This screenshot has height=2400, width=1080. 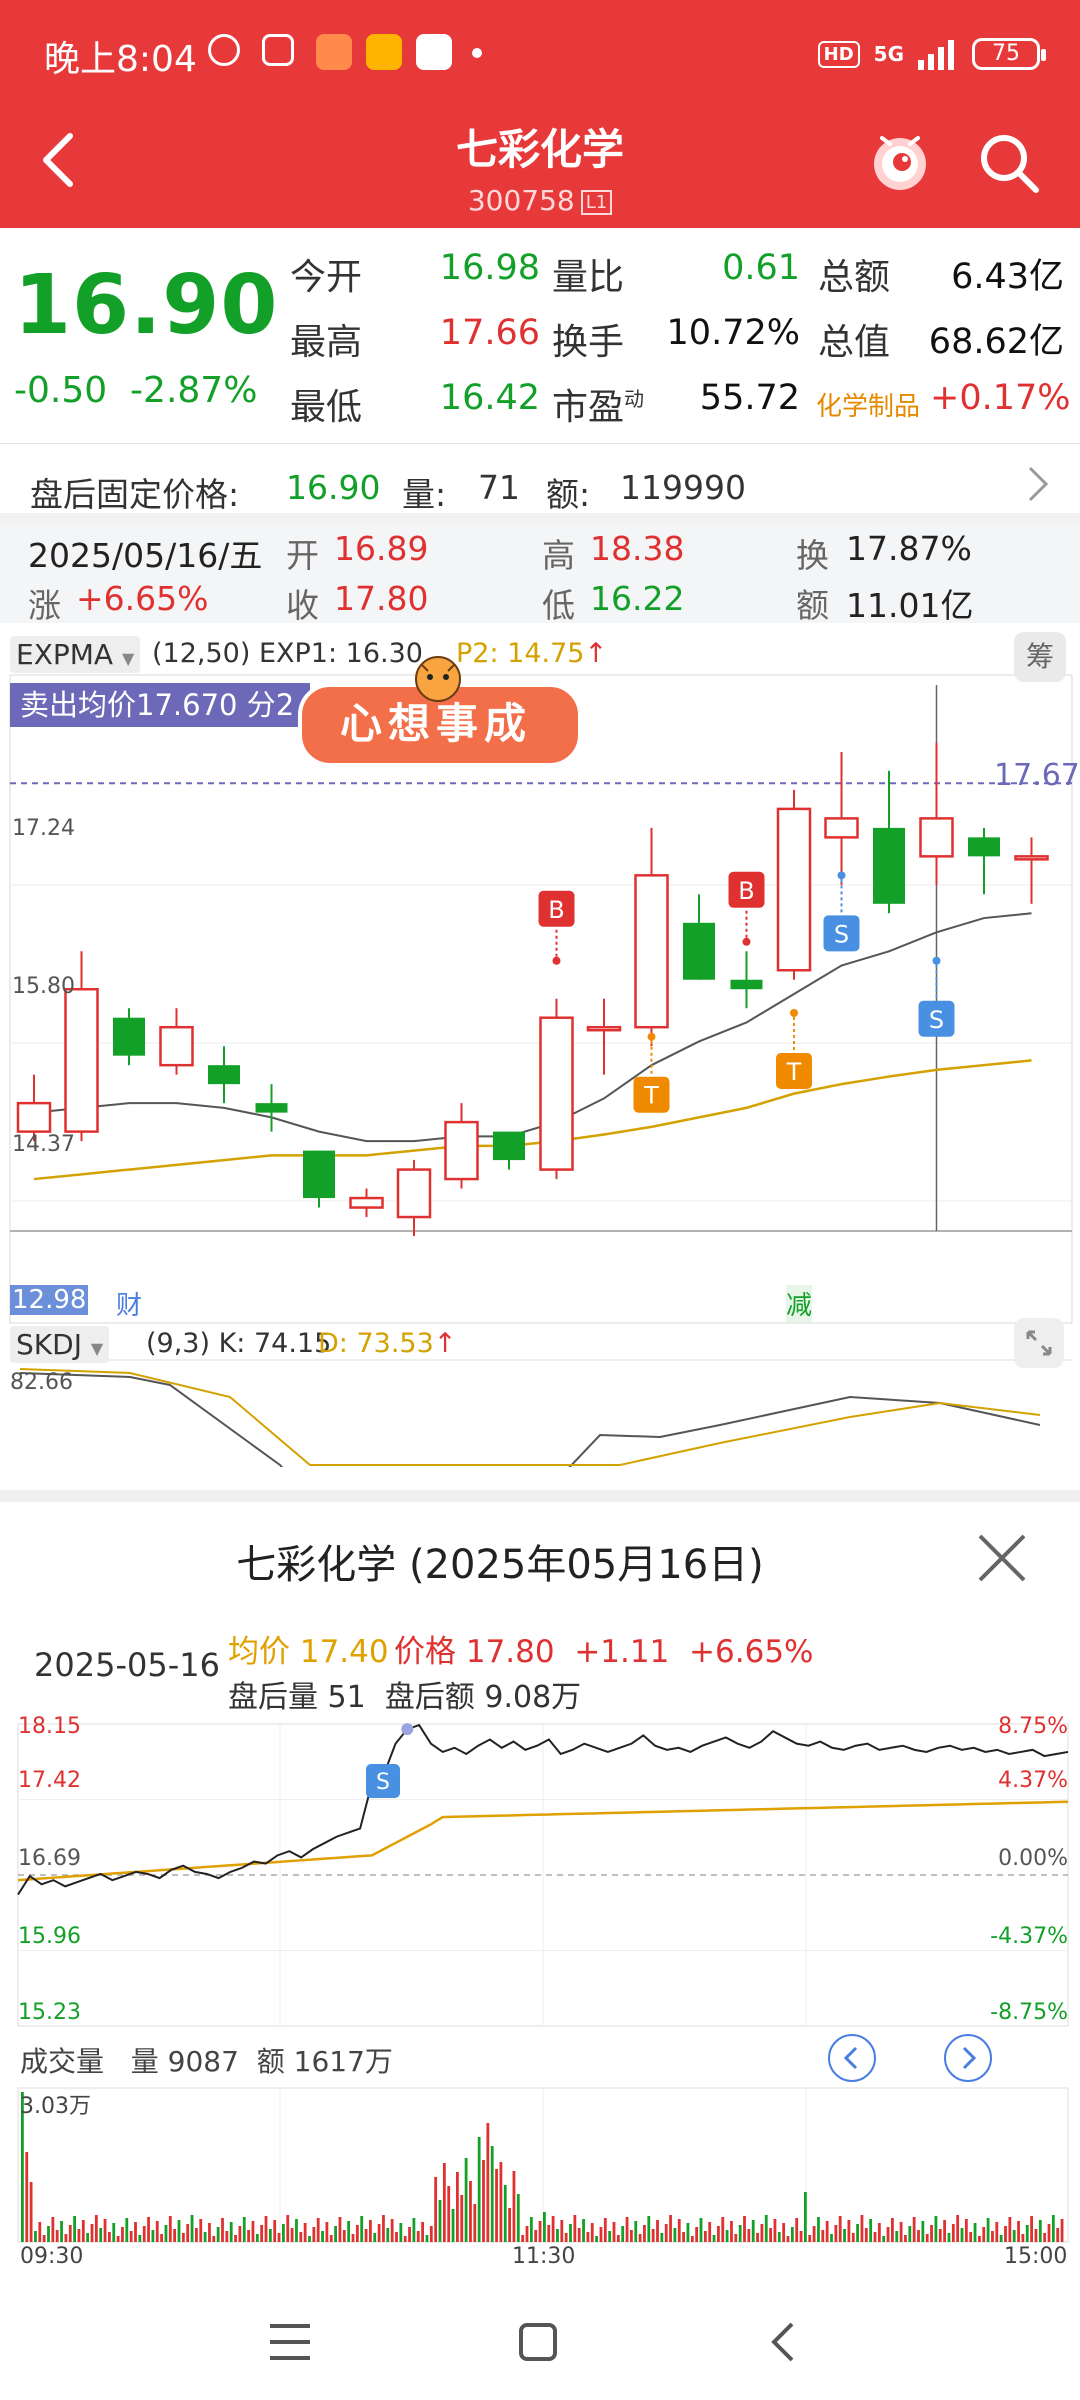 I want to click on chip-distribution-button: 筹, so click(x=1040, y=657).